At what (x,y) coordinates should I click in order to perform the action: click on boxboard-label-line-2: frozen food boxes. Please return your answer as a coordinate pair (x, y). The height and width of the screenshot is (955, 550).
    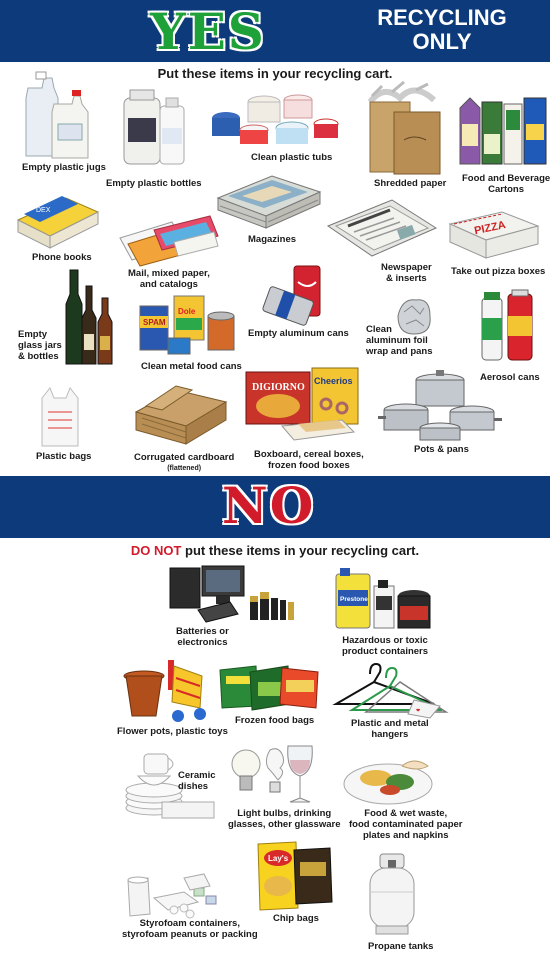
    Looking at the image, I should click on (309, 465).